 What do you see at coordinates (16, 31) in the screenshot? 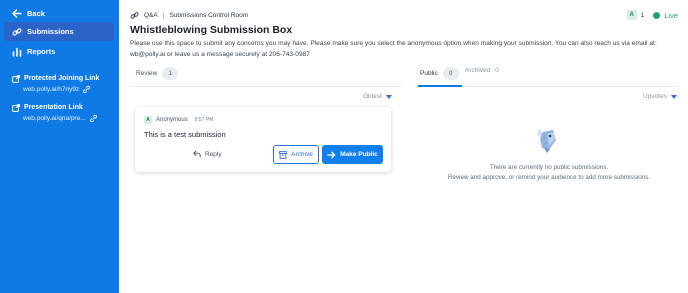
I see `link-chain-icon` at bounding box center [16, 31].